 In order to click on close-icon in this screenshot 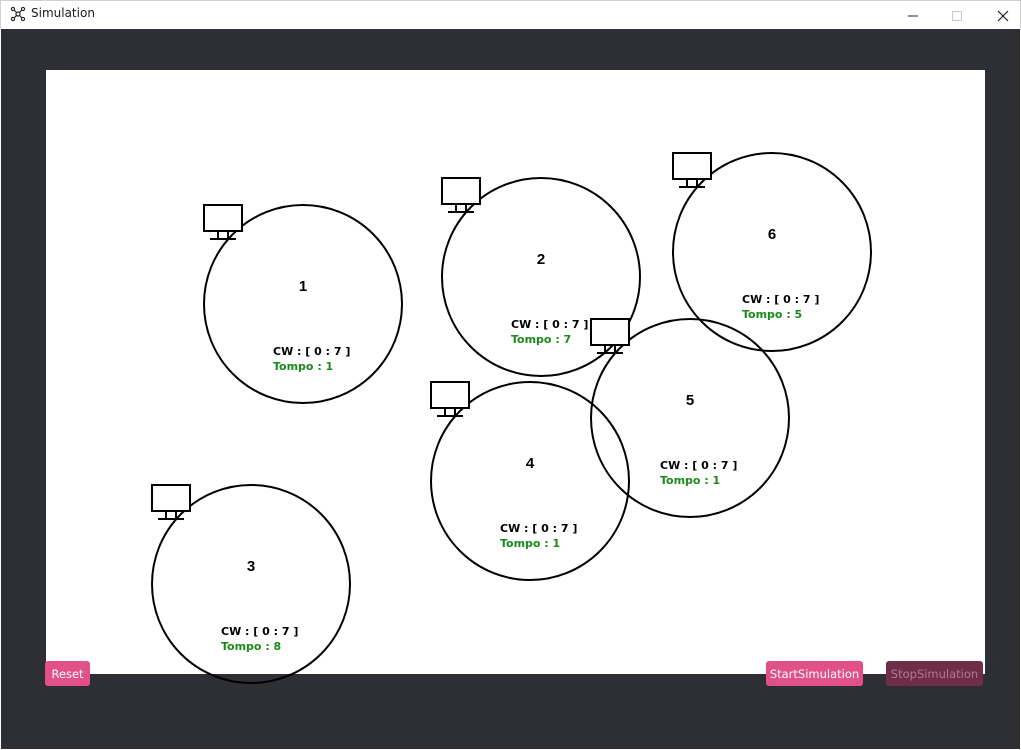, I will do `click(1003, 15)`.